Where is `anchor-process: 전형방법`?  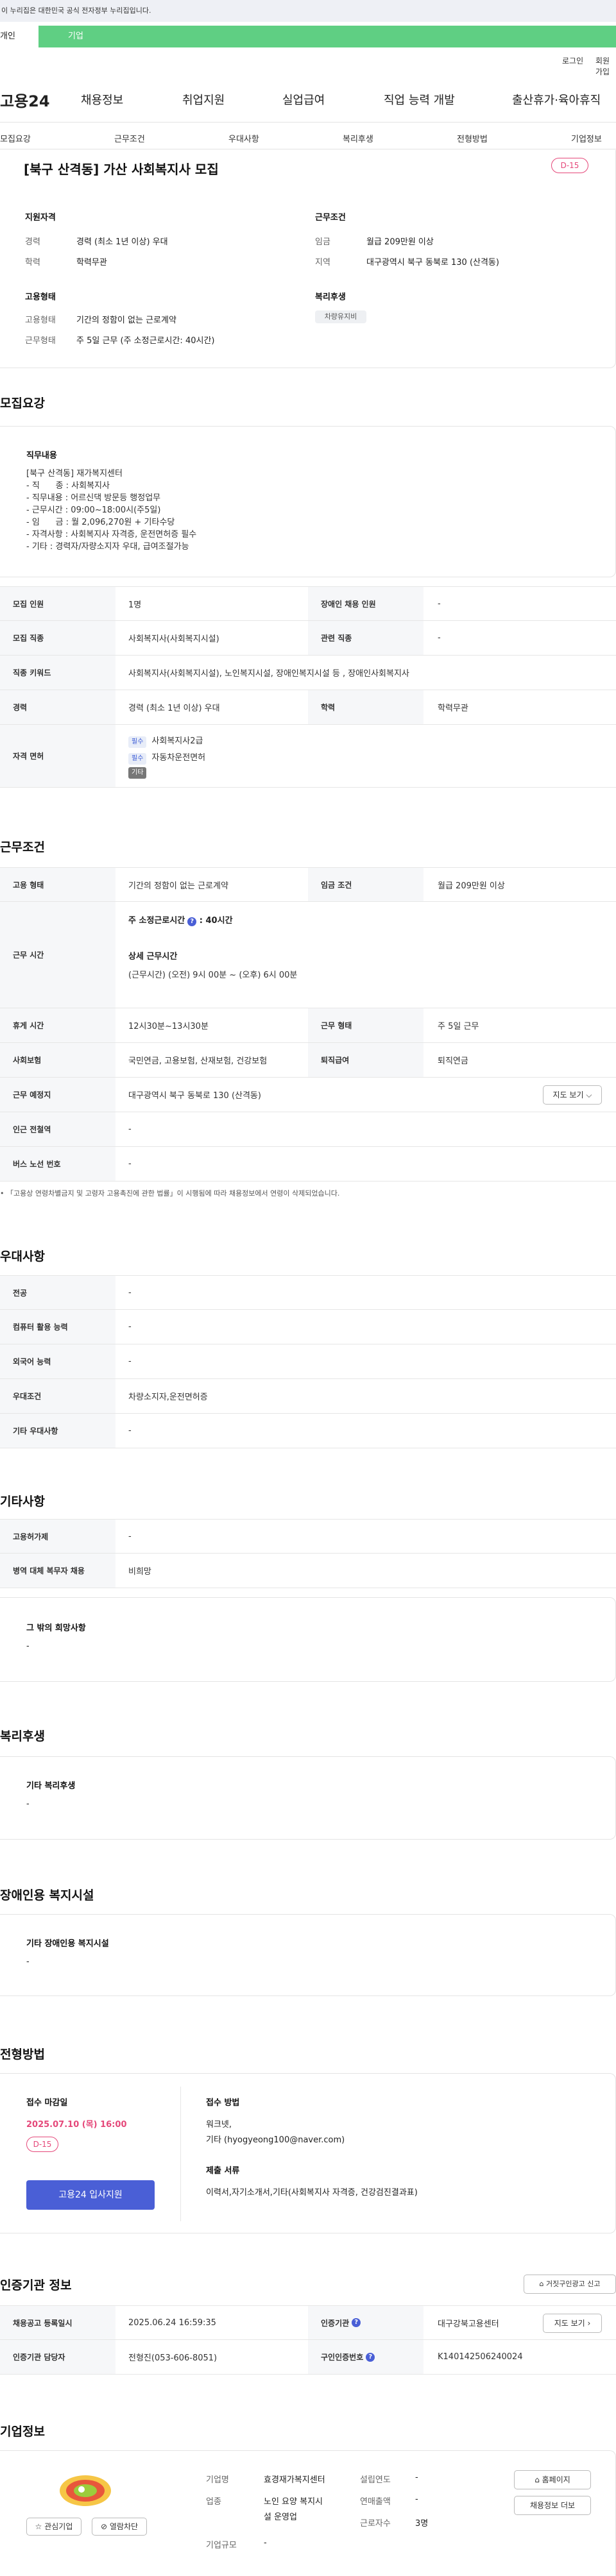 anchor-process: 전형방법 is located at coordinates (473, 138).